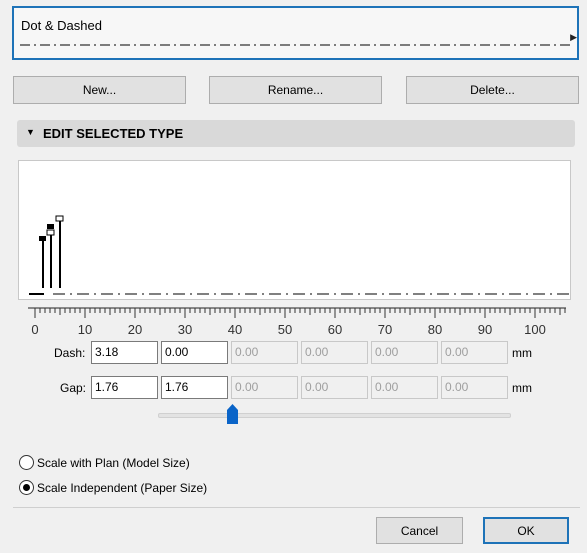 The width and height of the screenshot is (587, 553). Describe the element at coordinates (235, 329) in the screenshot. I see `ruler-label: 40` at that location.